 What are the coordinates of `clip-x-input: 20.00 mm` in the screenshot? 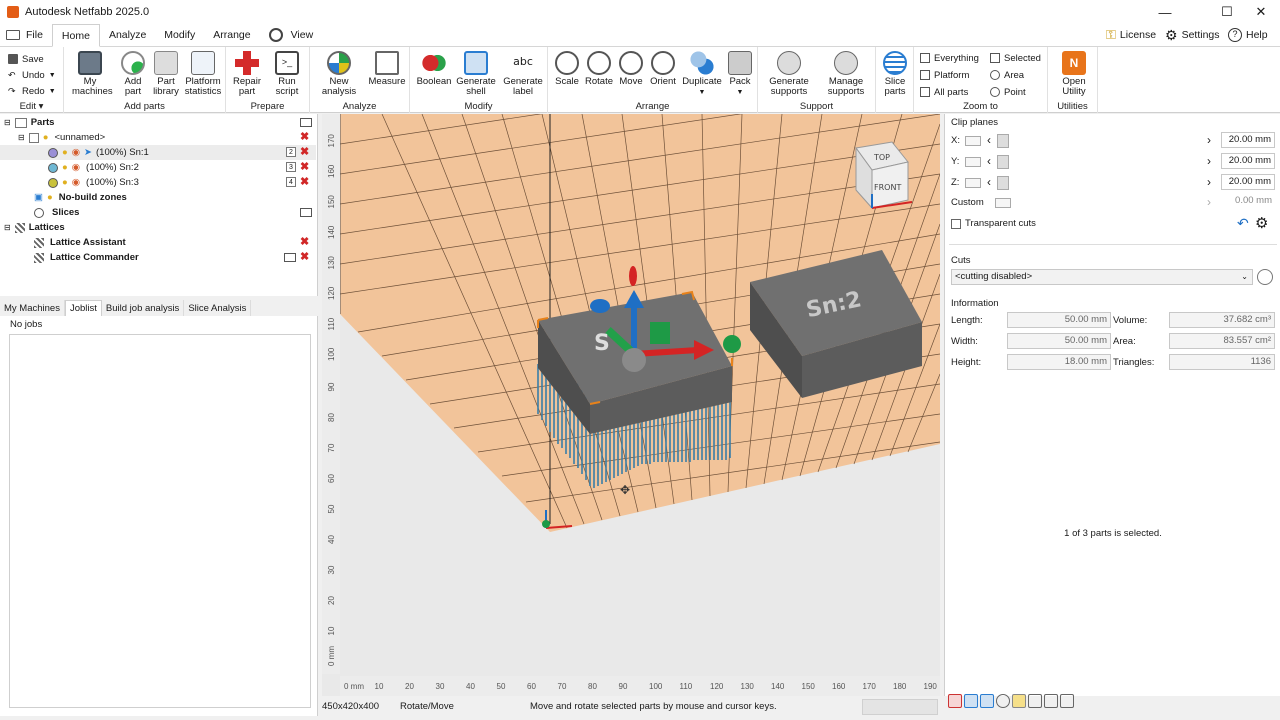 It's located at (1248, 140).